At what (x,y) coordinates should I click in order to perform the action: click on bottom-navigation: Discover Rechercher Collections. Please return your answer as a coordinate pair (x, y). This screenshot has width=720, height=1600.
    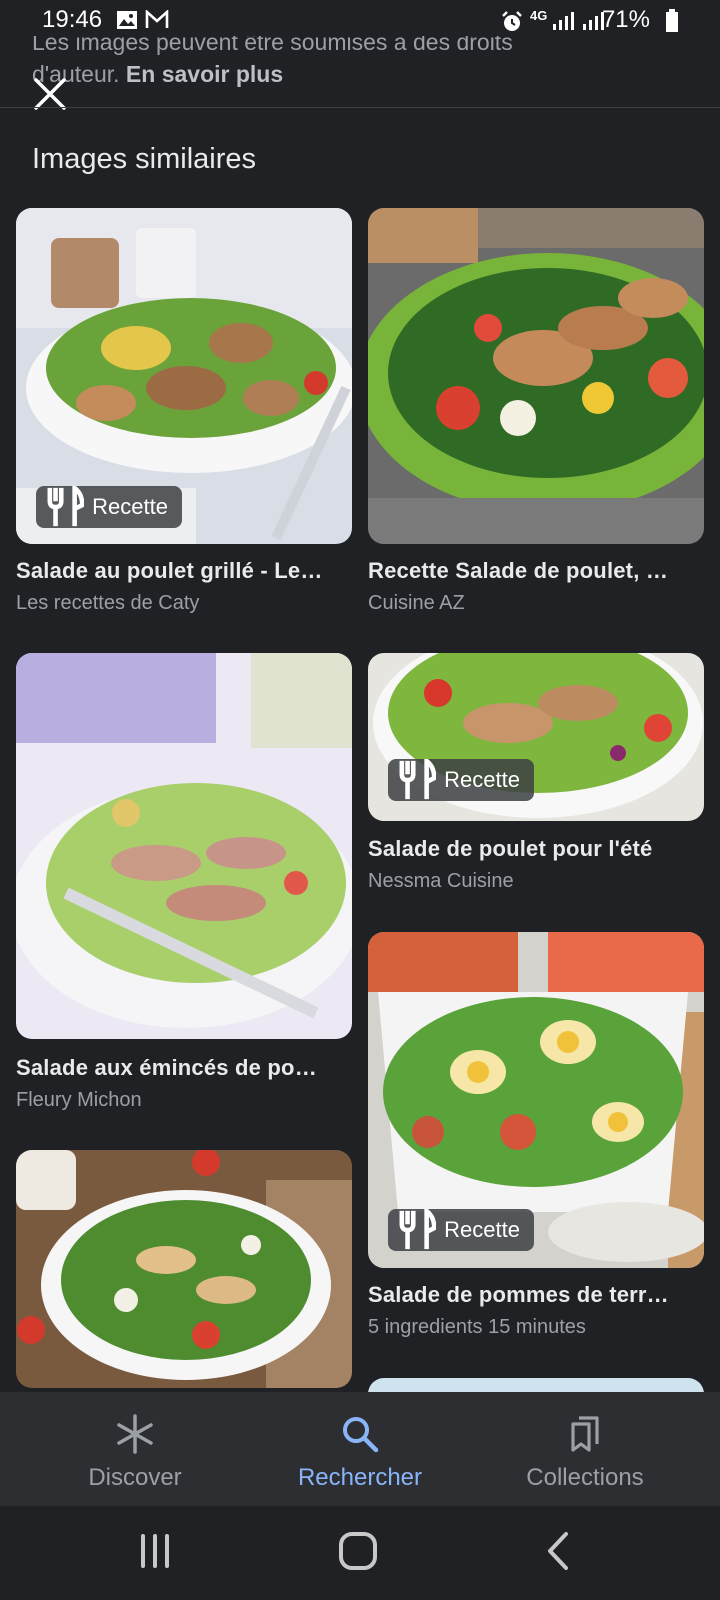
    Looking at the image, I should click on (360, 1449).